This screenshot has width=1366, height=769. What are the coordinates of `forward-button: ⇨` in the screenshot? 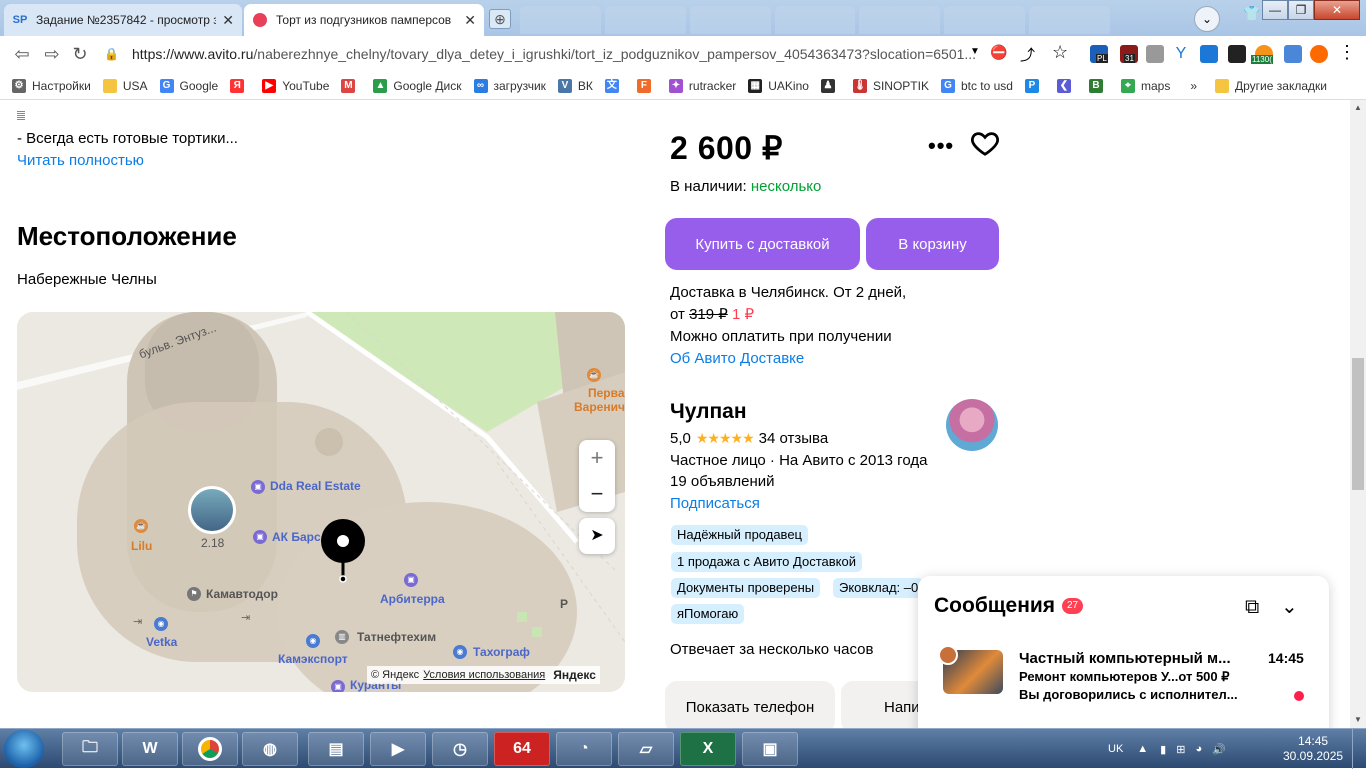 It's located at (52, 54).